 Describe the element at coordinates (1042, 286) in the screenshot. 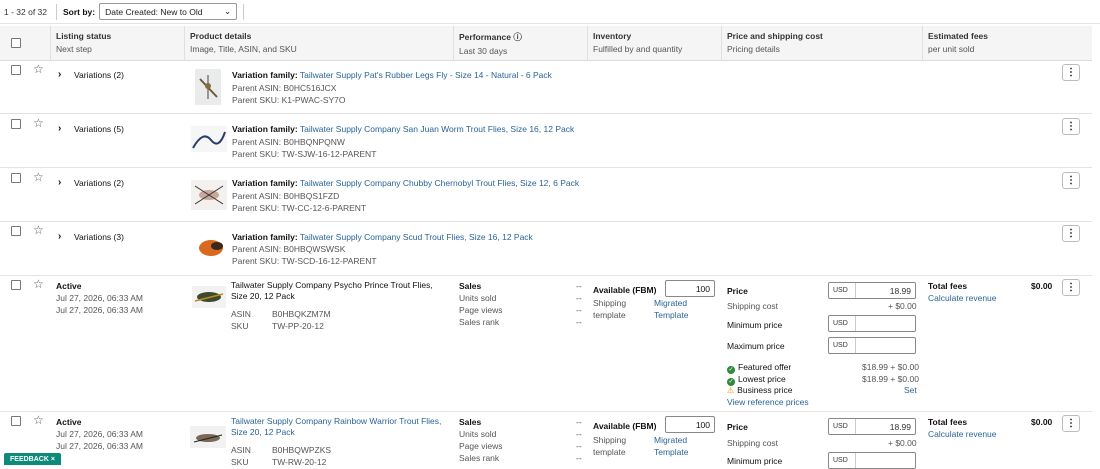

I see `fees-value: $0.00` at that location.